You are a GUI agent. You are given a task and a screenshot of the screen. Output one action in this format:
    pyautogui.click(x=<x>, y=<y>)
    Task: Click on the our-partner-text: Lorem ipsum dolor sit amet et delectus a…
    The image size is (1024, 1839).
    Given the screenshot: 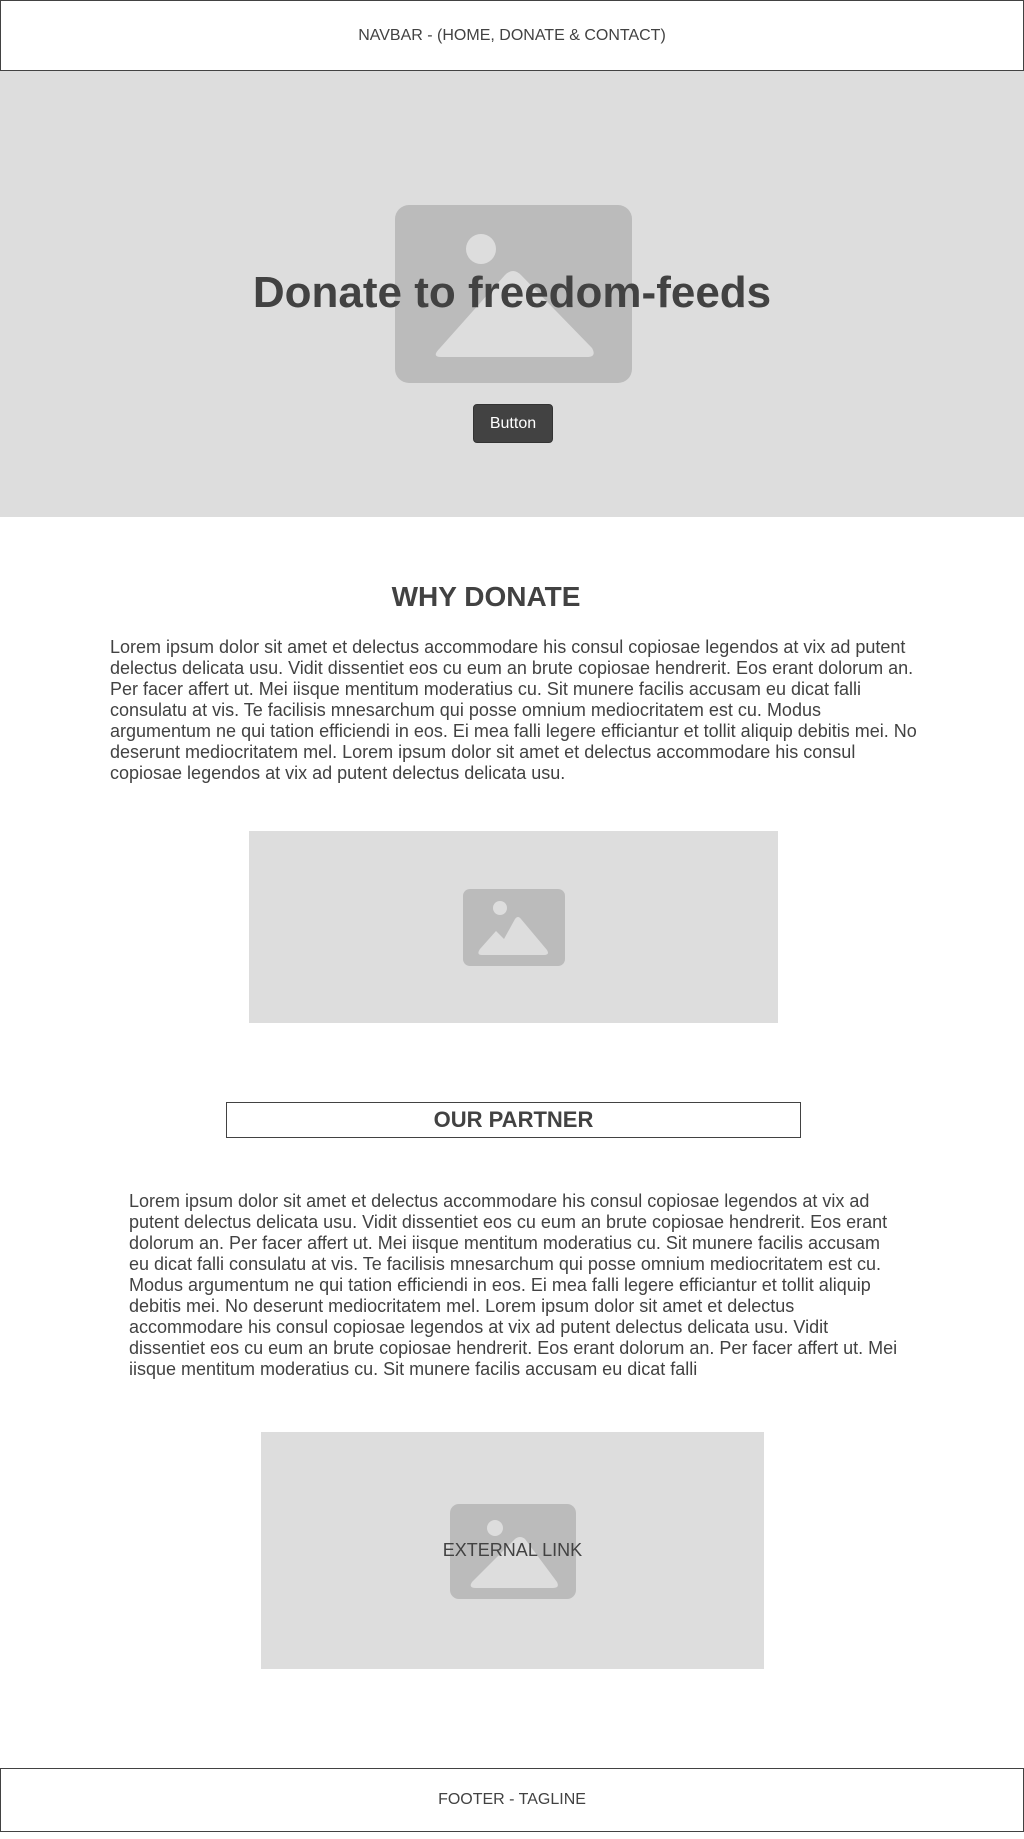 What is the action you would take?
    pyautogui.click(x=513, y=1285)
    